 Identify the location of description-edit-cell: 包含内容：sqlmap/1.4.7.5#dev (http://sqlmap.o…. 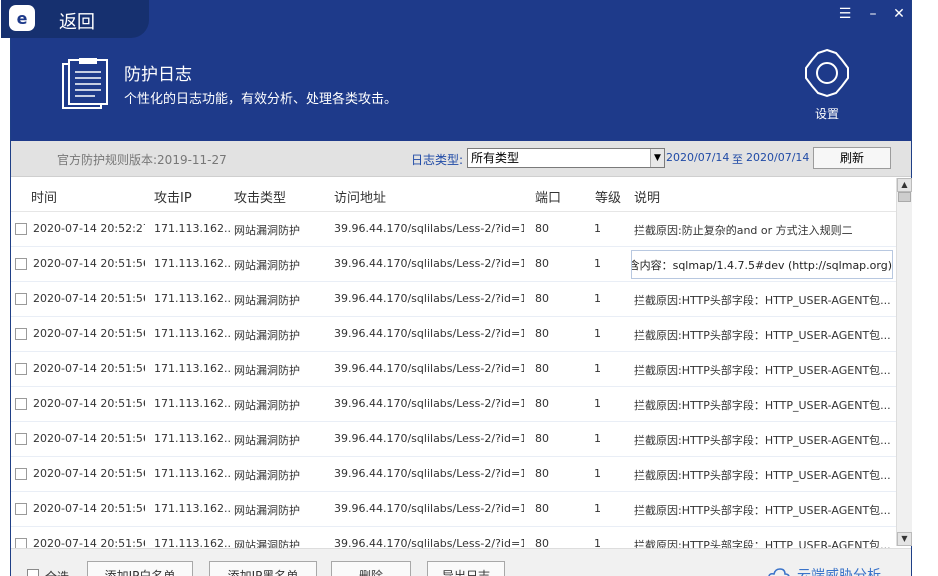
(762, 264).